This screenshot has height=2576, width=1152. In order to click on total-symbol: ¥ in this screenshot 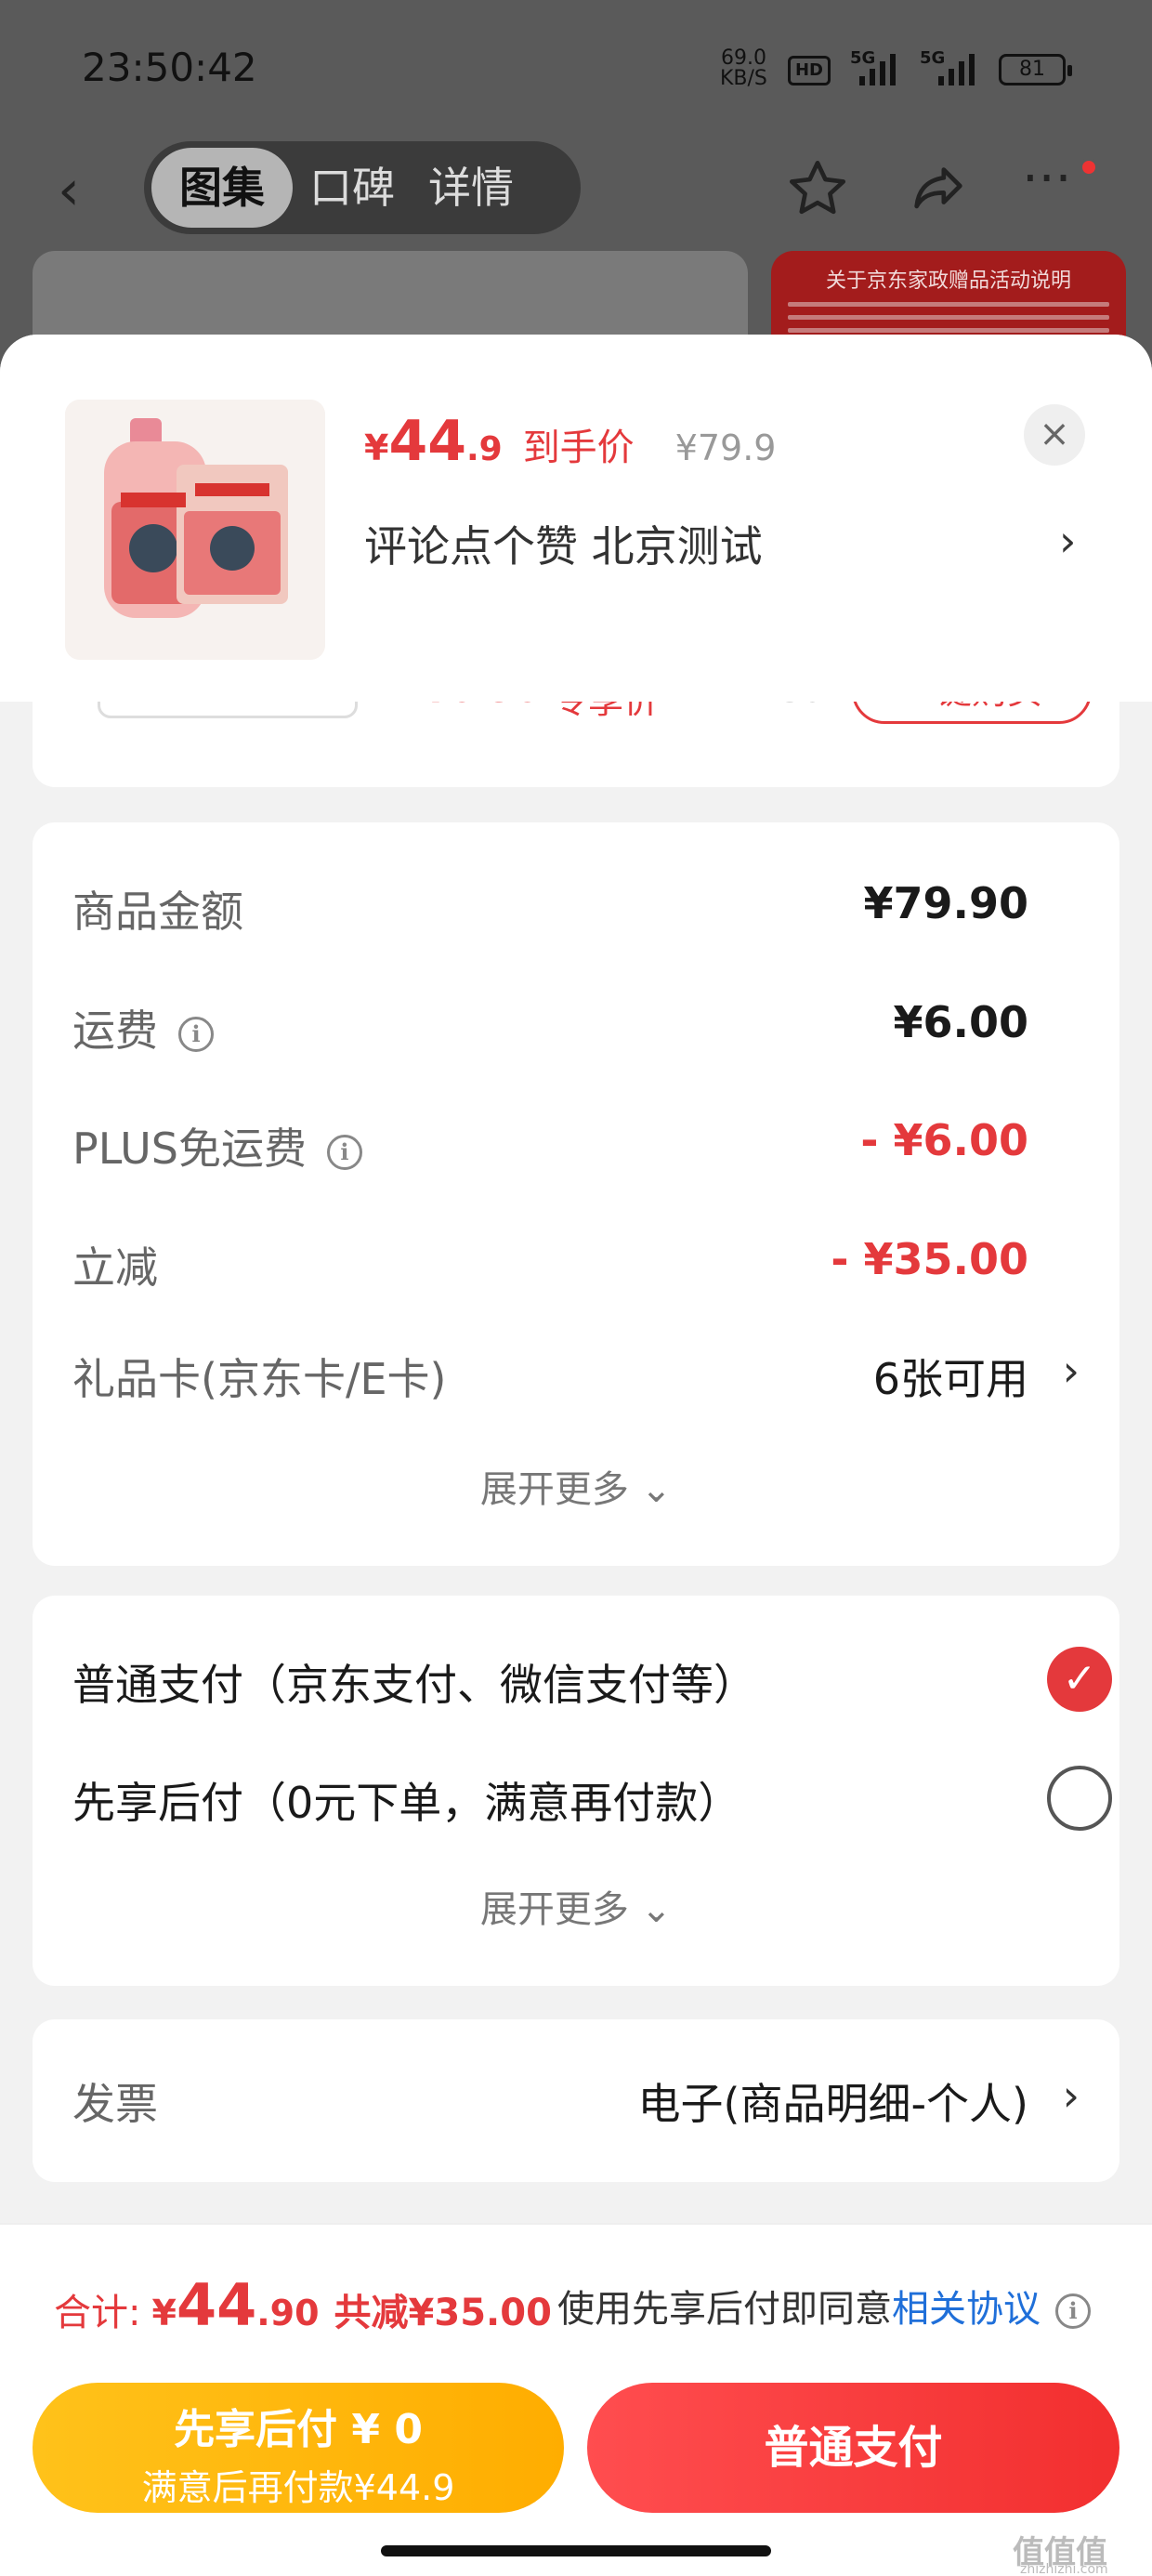, I will do `click(164, 2313)`.